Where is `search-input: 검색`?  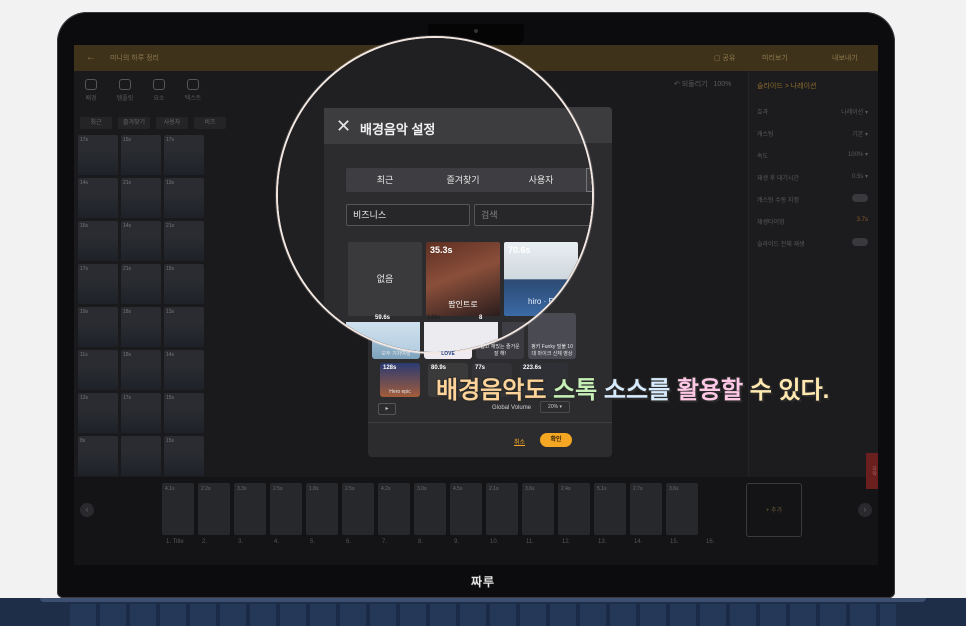 search-input: 검색 is located at coordinates (533, 215).